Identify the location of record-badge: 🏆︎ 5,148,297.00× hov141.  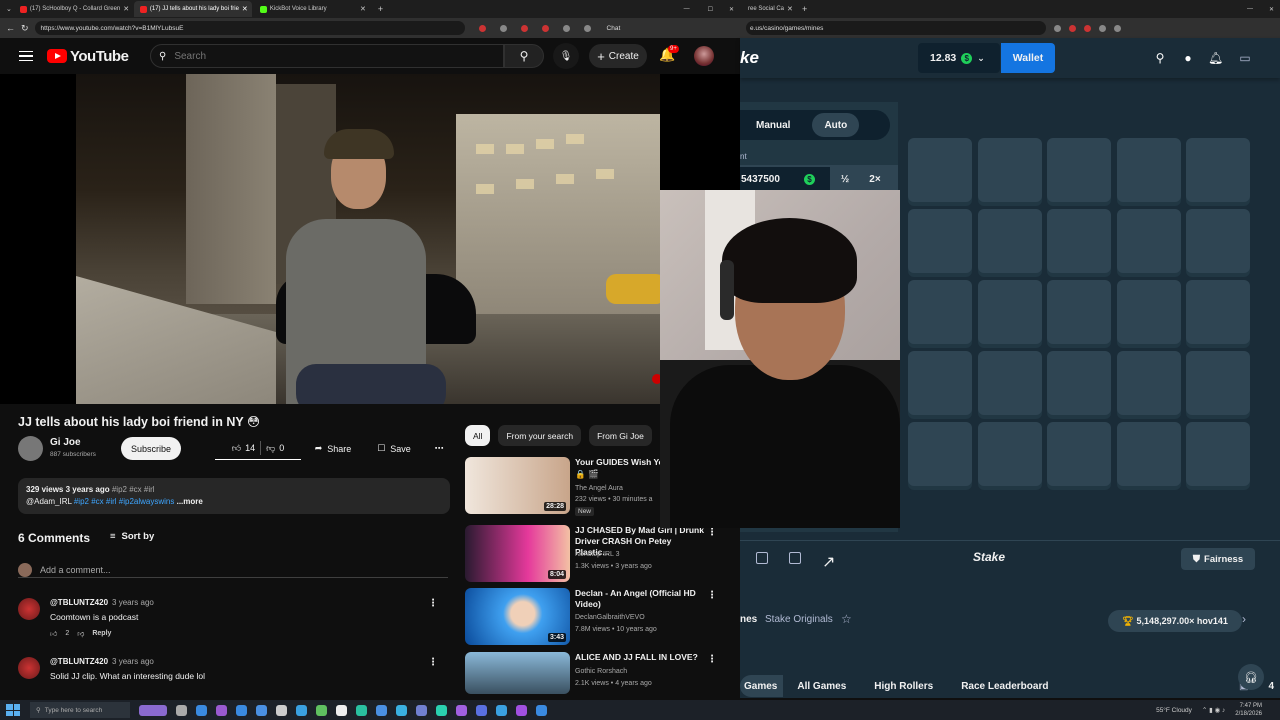
(1175, 621).